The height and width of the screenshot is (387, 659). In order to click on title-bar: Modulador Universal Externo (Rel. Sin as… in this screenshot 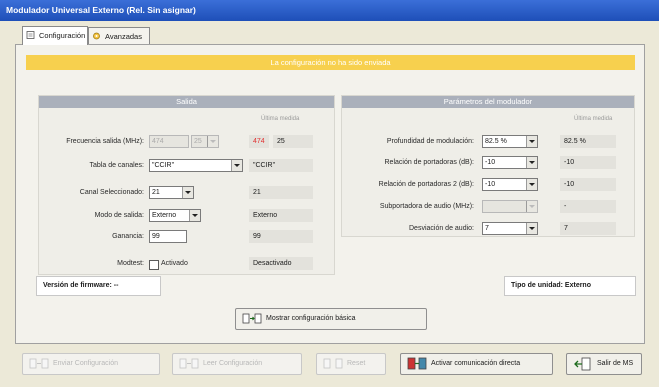, I will do `click(329, 10)`.